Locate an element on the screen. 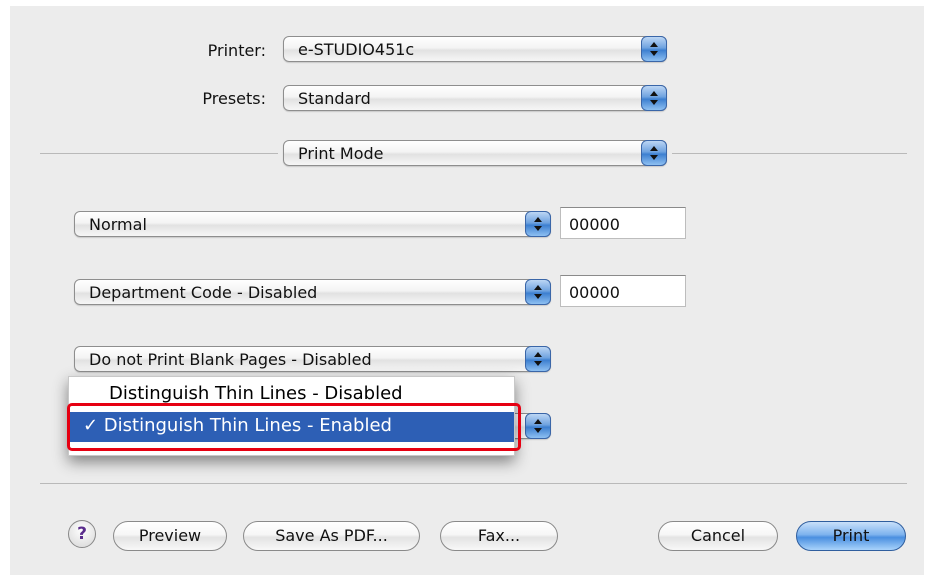 The width and height of the screenshot is (927, 579). help-button: ? is located at coordinates (82, 534).